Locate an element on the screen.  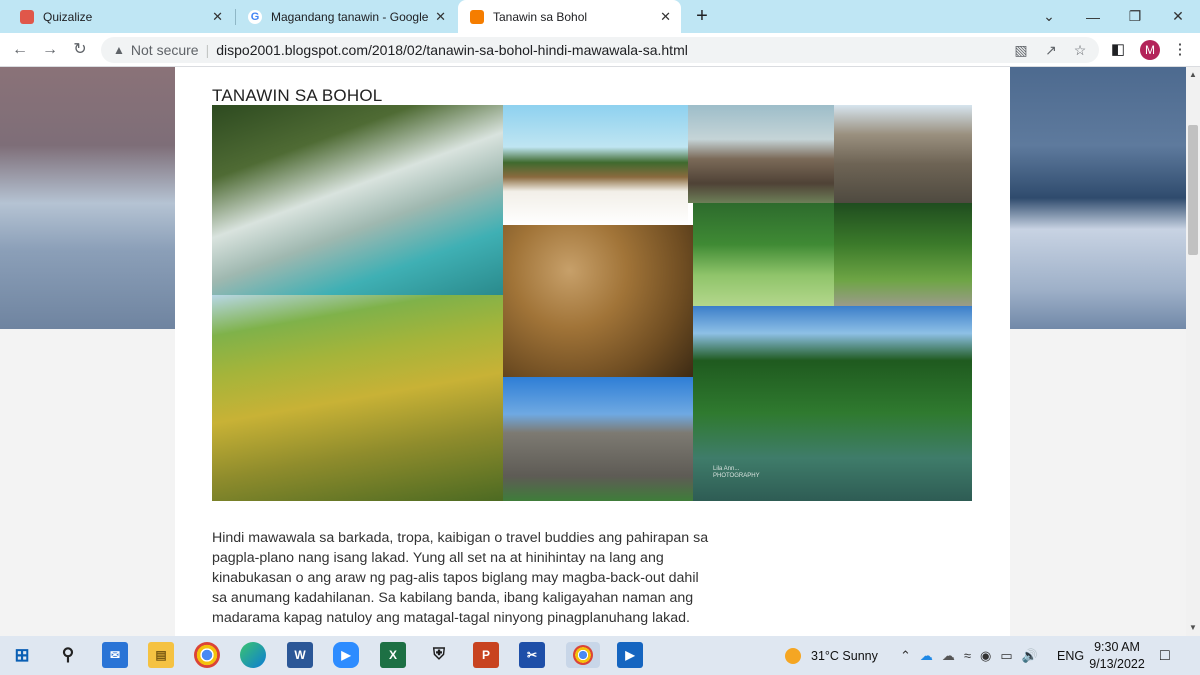
tarsier-photo is located at coordinates (598, 301).